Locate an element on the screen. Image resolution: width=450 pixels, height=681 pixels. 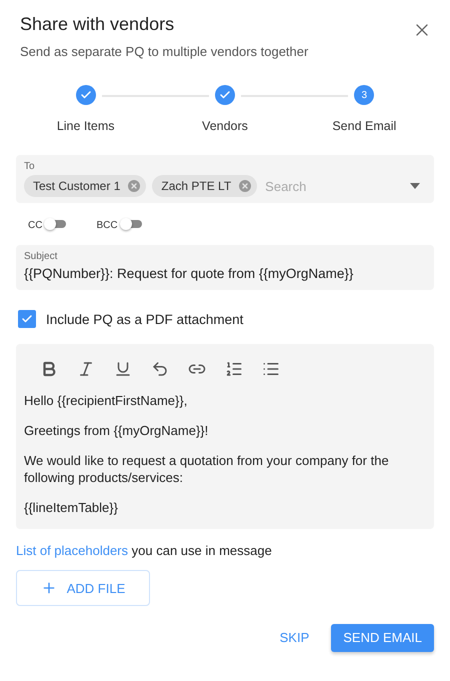
dropdown-caret-icon is located at coordinates (415, 186).